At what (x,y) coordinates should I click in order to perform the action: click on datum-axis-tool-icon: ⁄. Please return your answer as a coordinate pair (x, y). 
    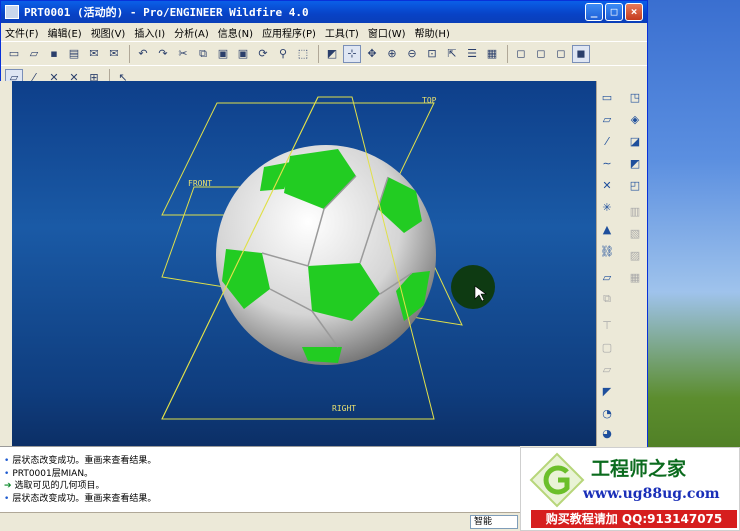
    Looking at the image, I should click on (607, 141).